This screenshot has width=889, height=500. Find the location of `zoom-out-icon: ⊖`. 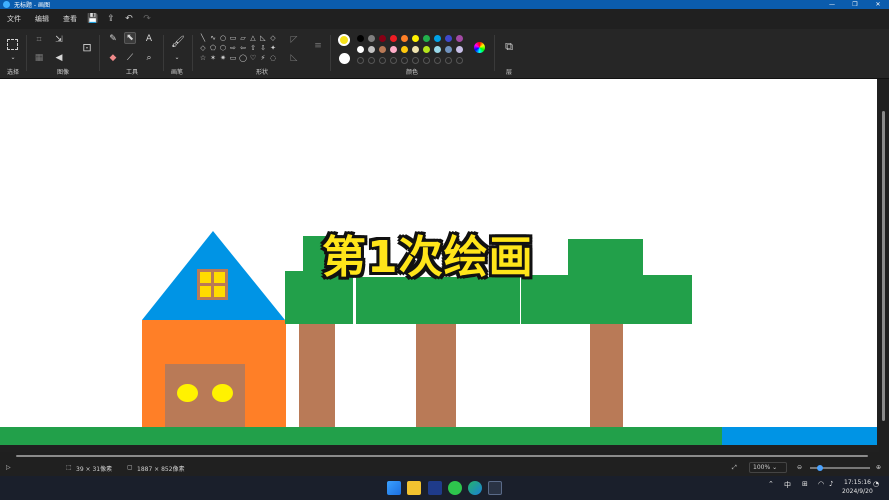

zoom-out-icon: ⊖ is located at coordinates (799, 467).